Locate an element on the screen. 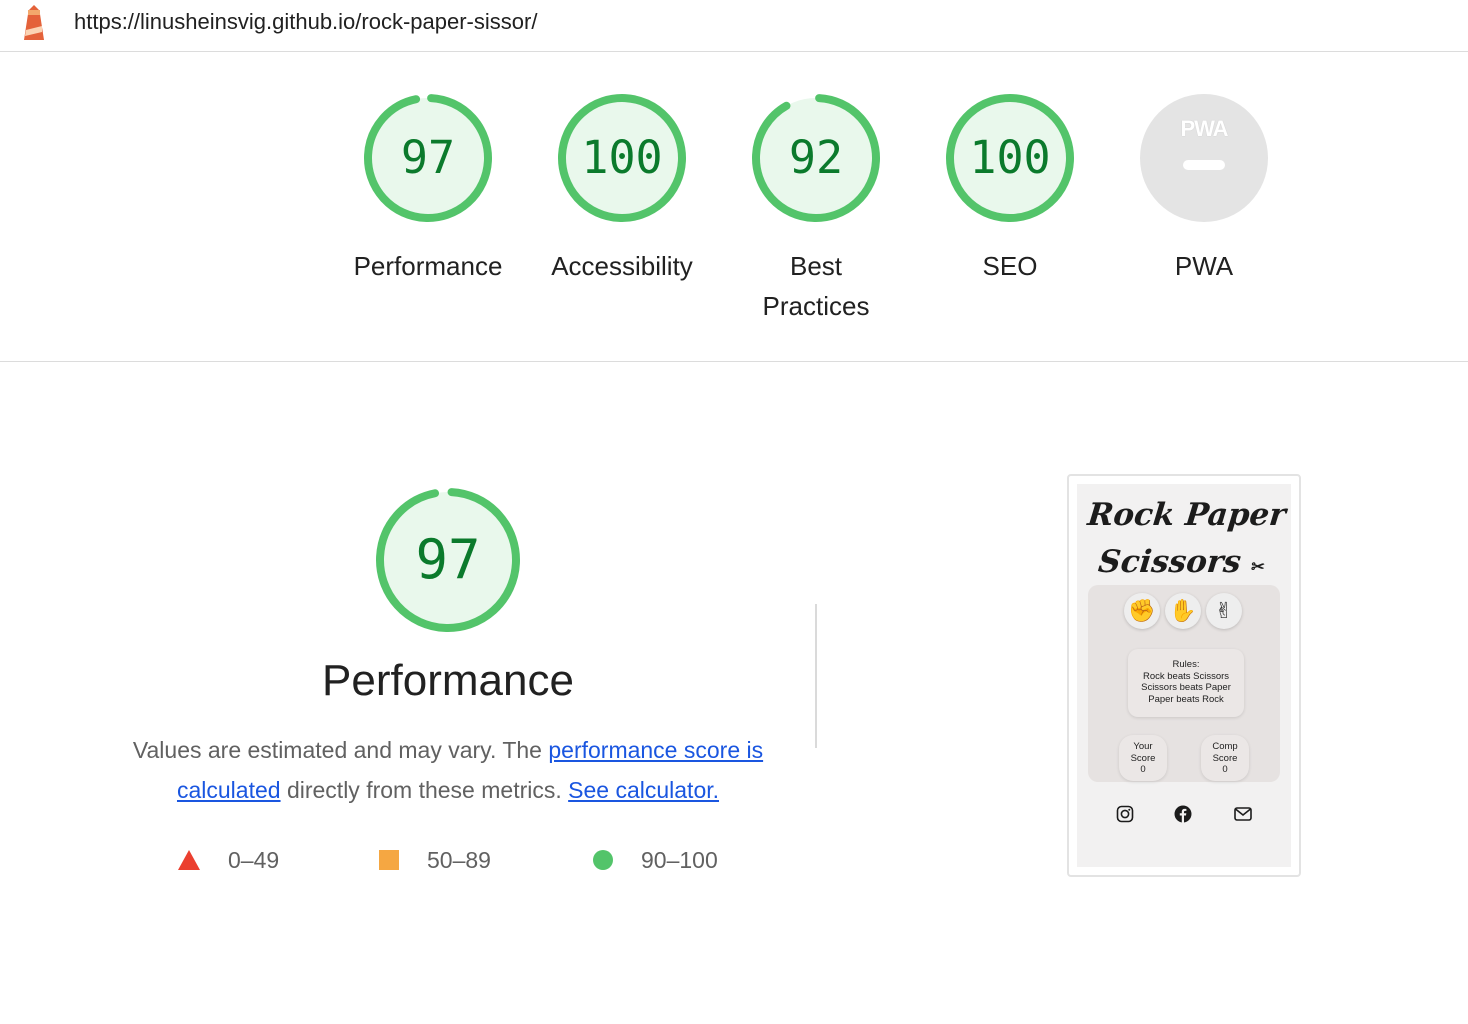 The height and width of the screenshot is (1024, 1468). see-calculator-link: See calculator. is located at coordinates (643, 790).